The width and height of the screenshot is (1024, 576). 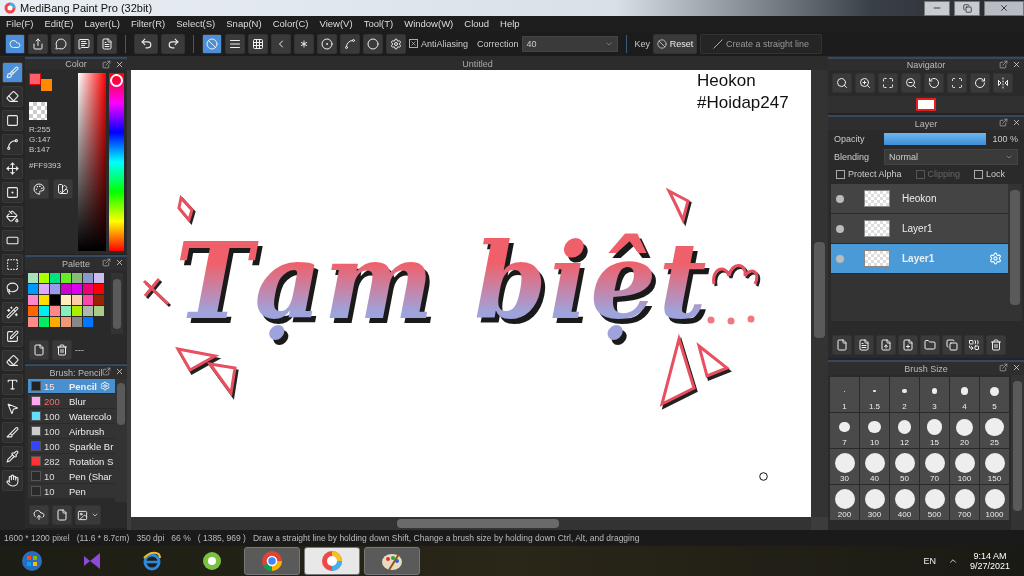 I want to click on menu-item: Layer(L), so click(x=102, y=23).